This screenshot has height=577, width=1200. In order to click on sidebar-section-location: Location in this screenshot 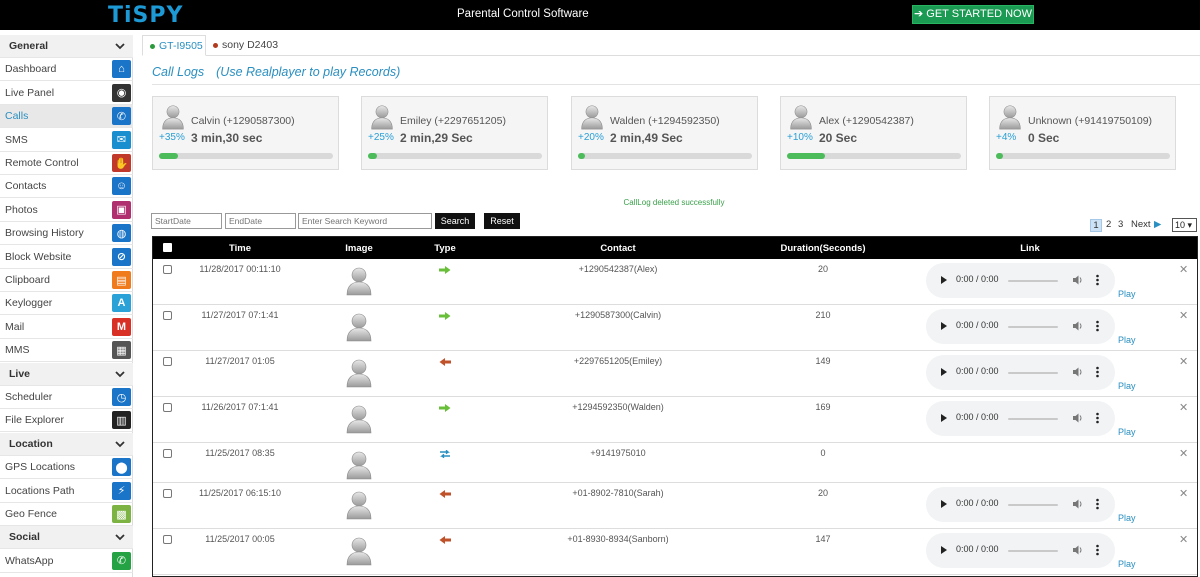, I will do `click(66, 444)`.